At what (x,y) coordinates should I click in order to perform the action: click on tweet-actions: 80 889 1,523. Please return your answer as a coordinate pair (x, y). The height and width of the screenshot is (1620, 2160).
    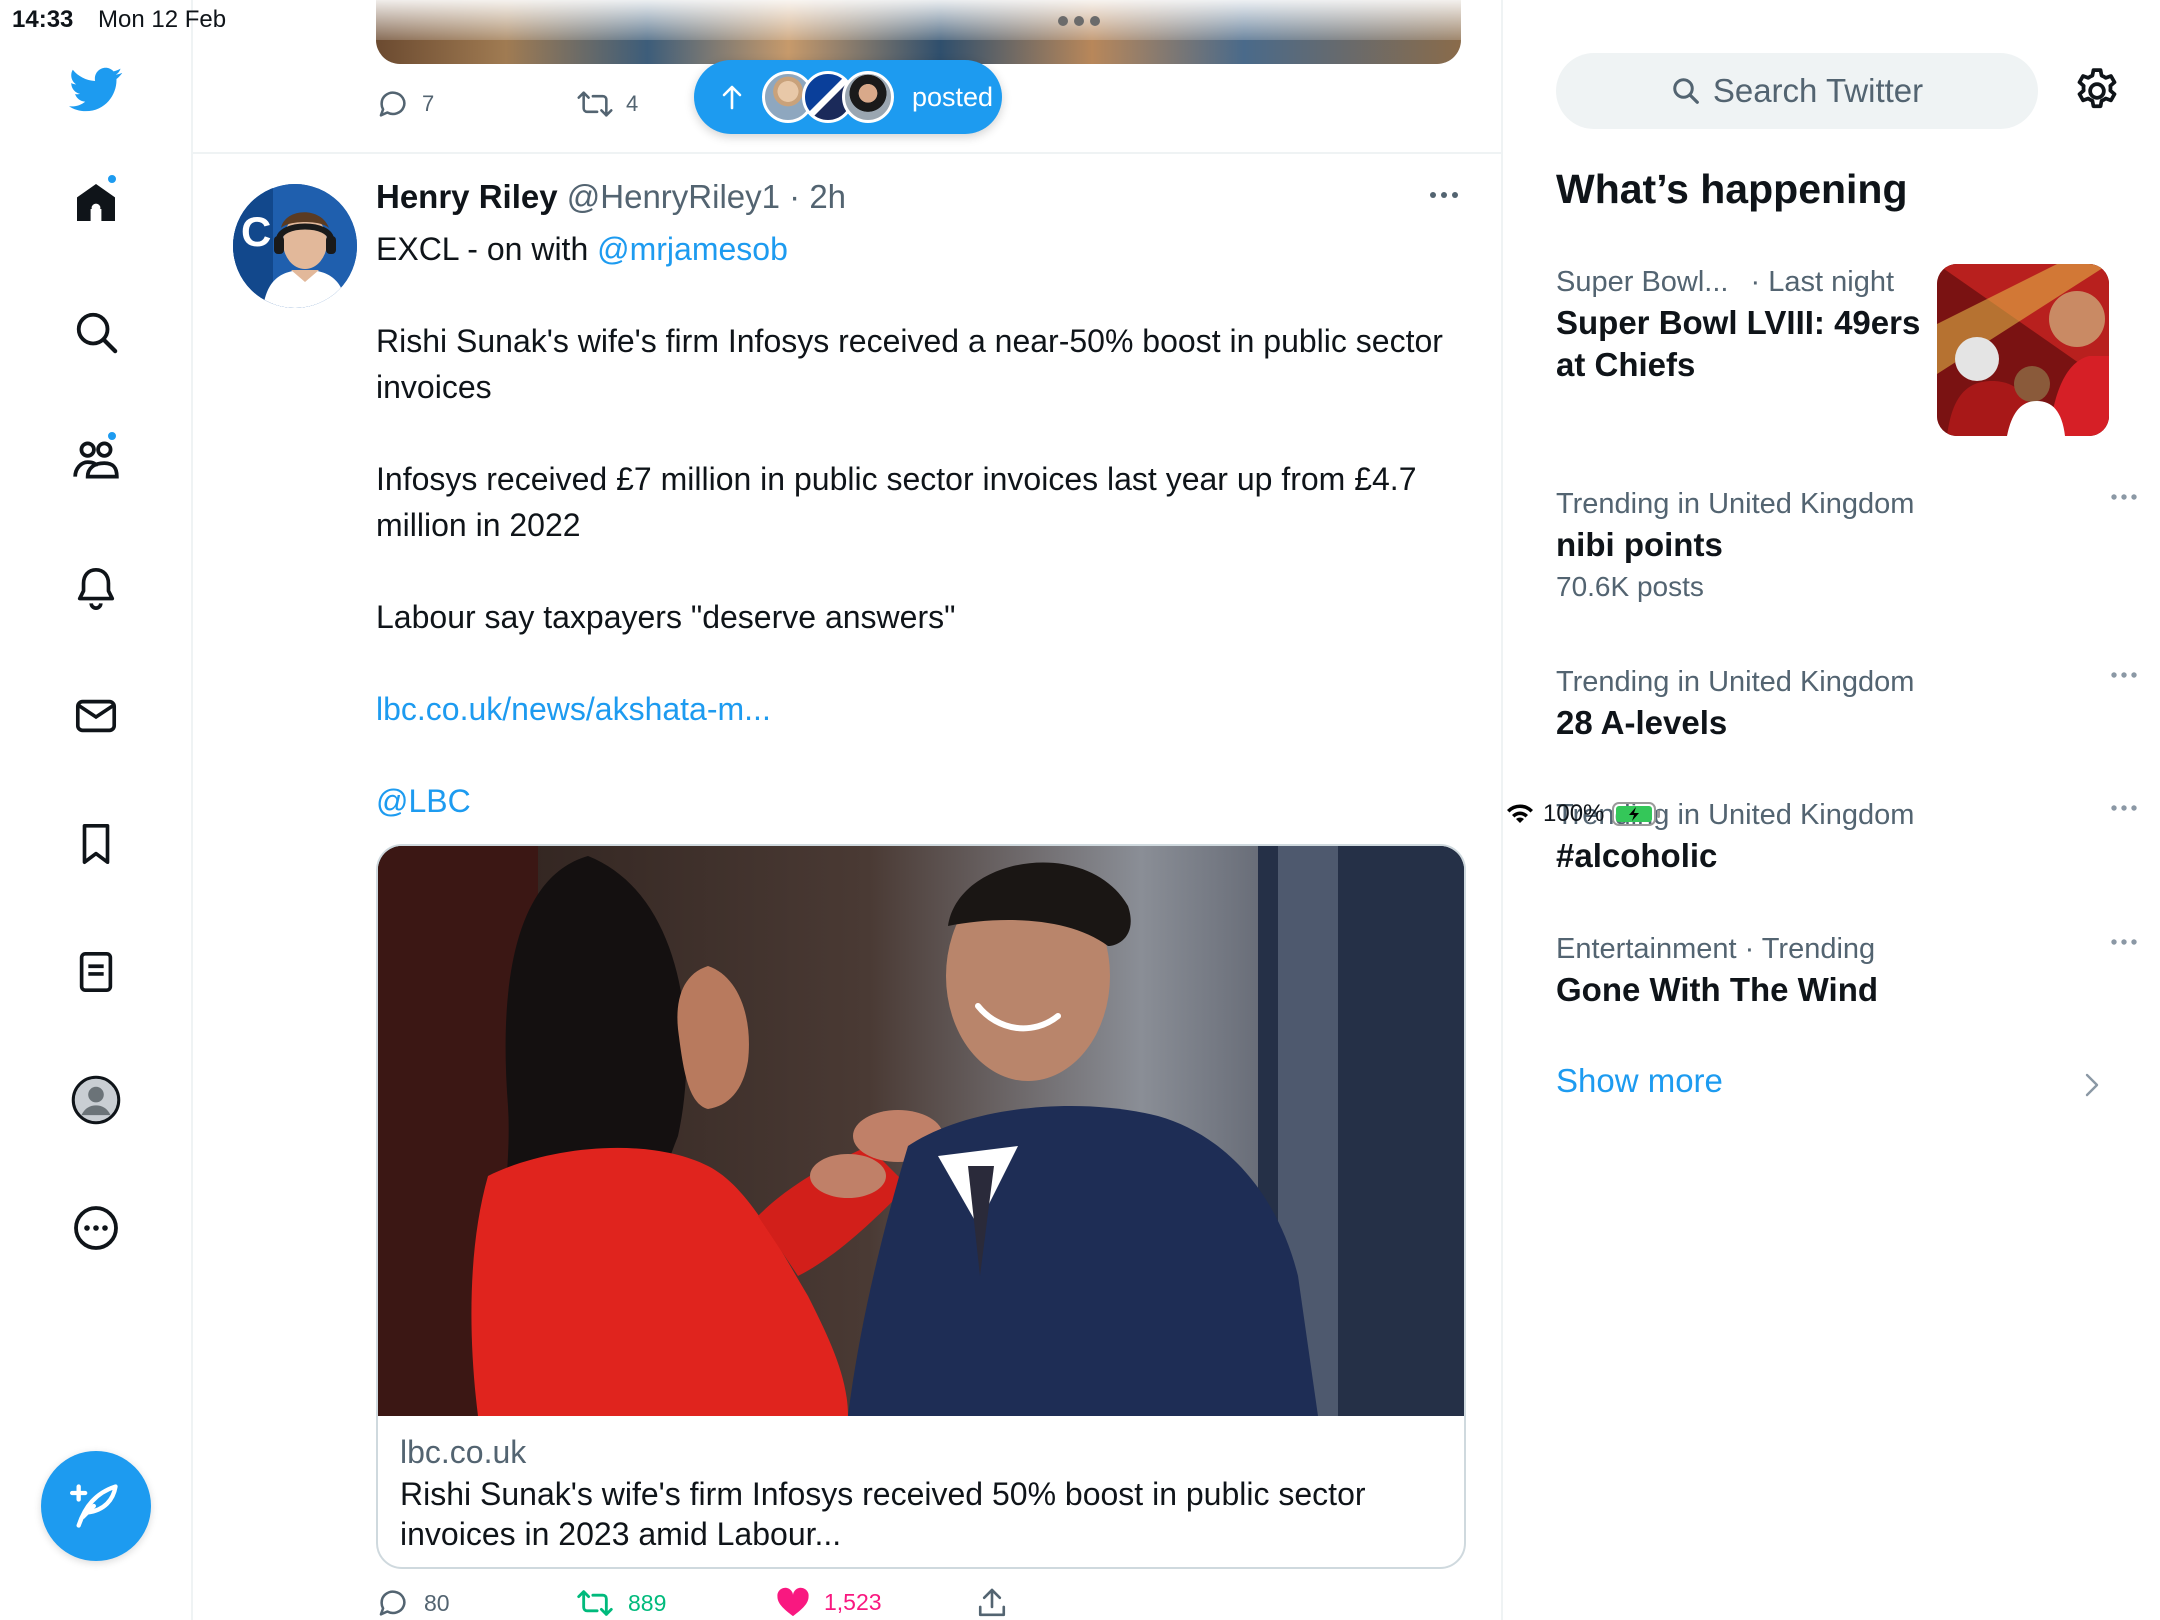
    Looking at the image, I should click on (921, 1603).